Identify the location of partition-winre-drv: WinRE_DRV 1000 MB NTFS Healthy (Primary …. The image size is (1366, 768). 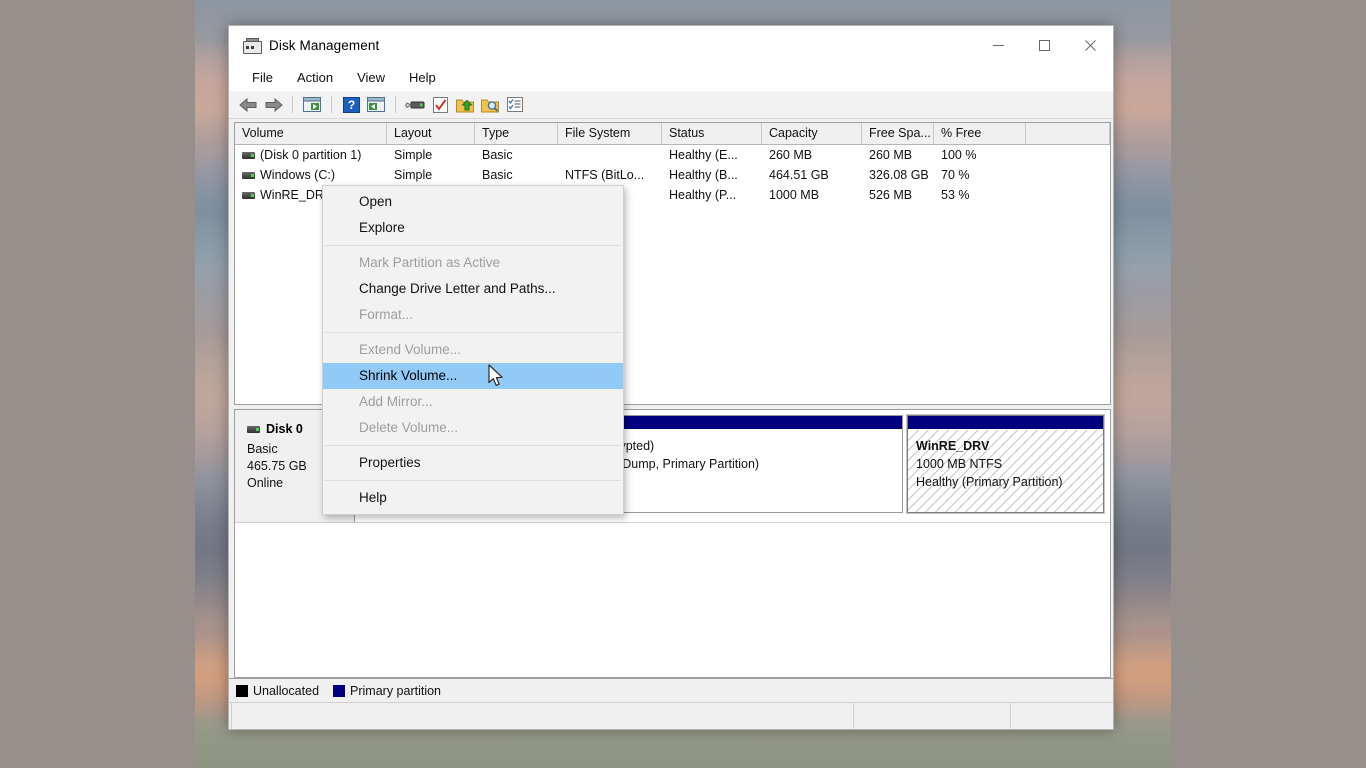
(1005, 464).